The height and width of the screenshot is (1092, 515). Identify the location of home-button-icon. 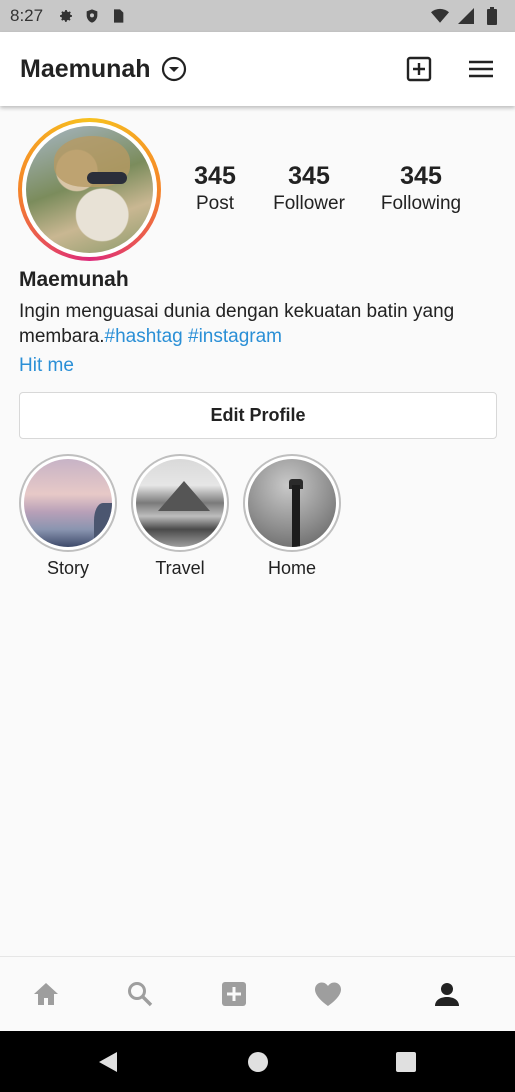
(258, 1062).